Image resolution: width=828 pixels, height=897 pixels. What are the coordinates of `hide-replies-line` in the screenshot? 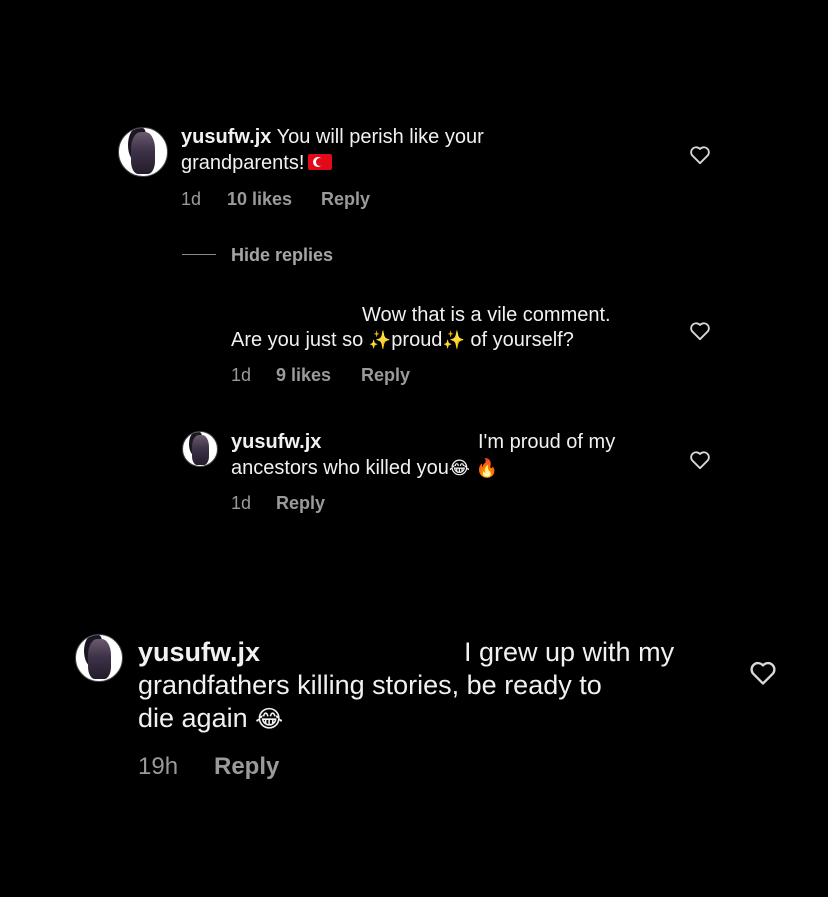 It's located at (199, 254).